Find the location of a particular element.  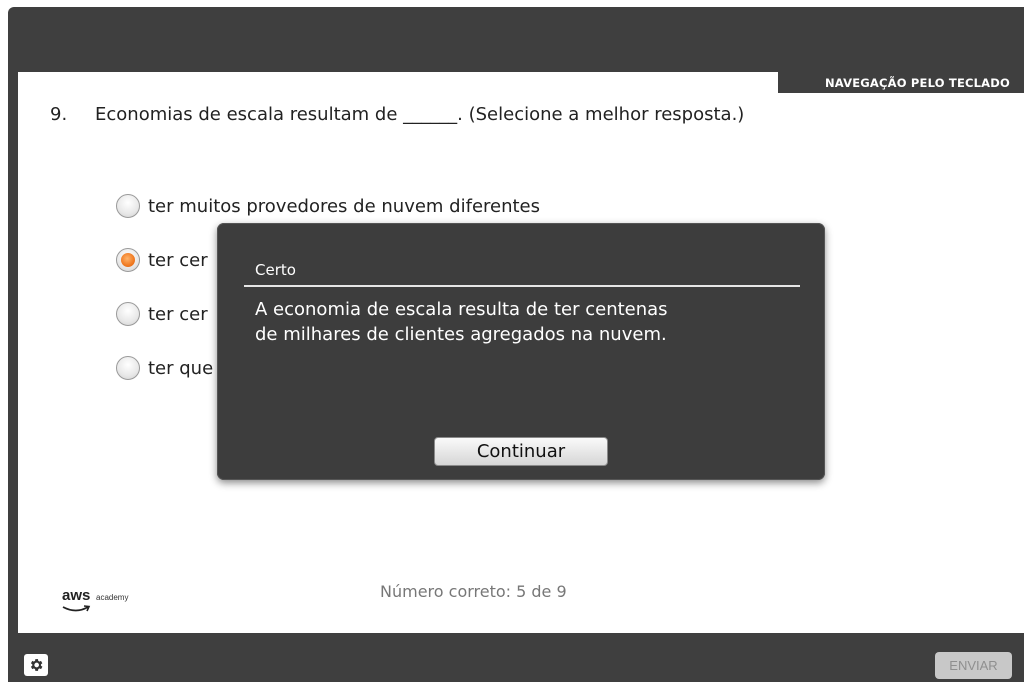

aws-smile-icon is located at coordinates (76, 608).